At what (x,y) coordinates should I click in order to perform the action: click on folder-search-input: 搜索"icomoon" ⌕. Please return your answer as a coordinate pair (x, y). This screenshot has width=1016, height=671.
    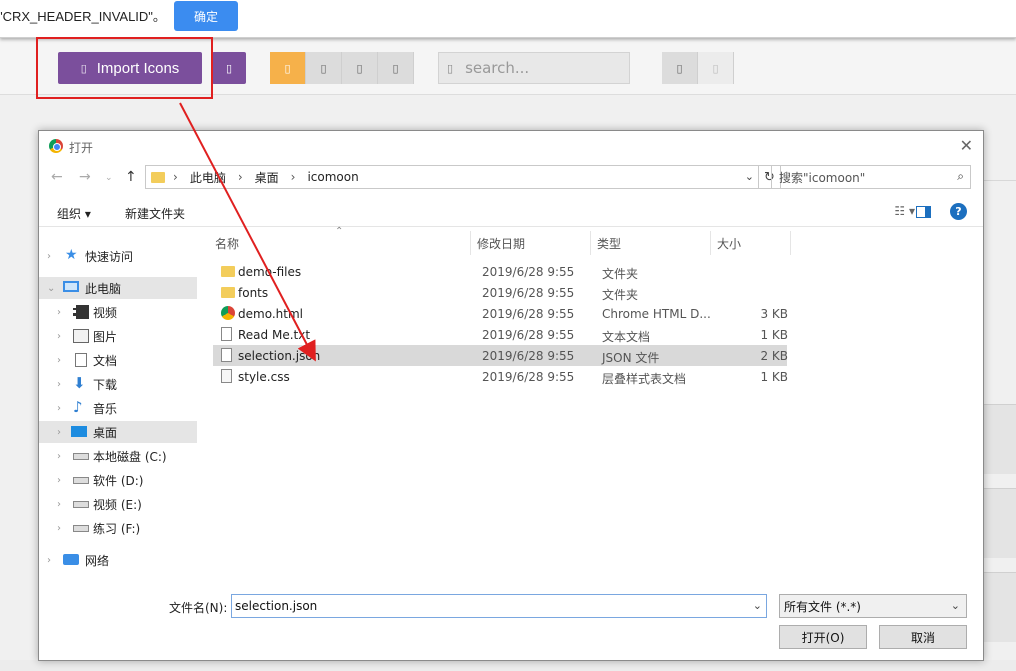
    Looking at the image, I should click on (871, 177).